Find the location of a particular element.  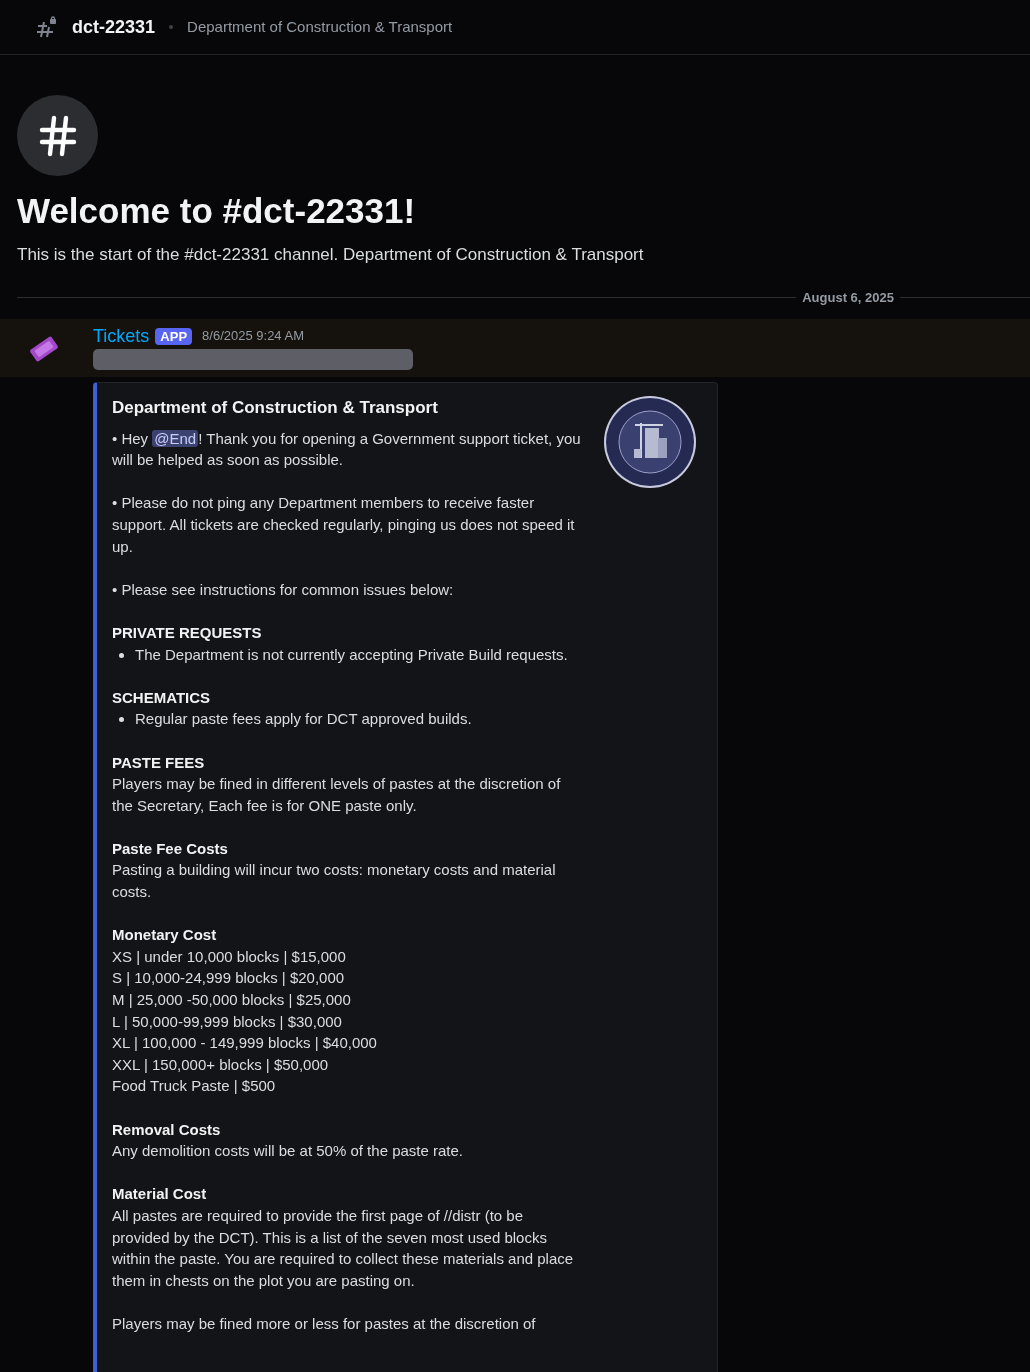

paragraph: S | 10,000-24,999 blocks | $20,000 is located at coordinates (229, 978).